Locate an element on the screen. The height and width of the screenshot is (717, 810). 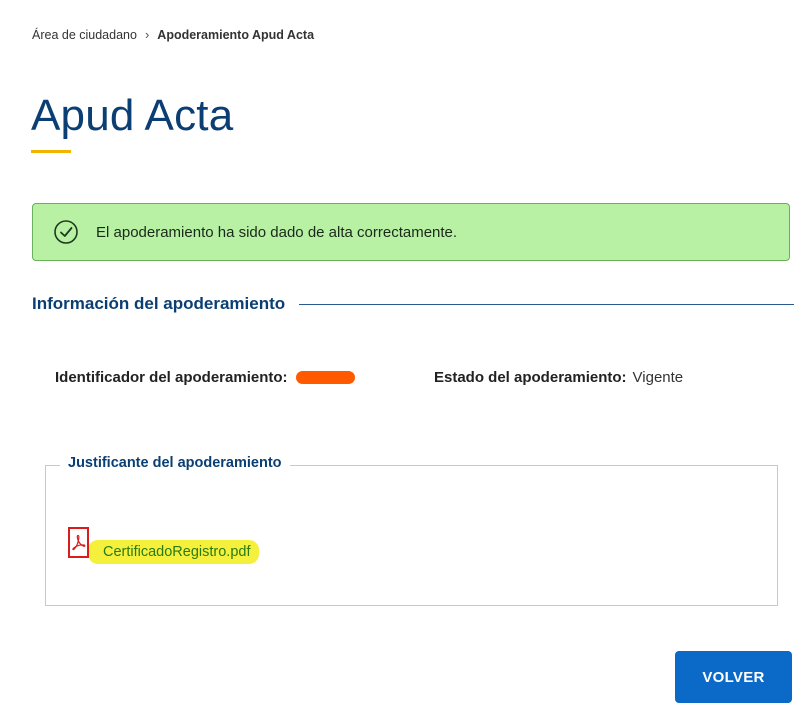
volver-button: VOLVER is located at coordinates (733, 677).